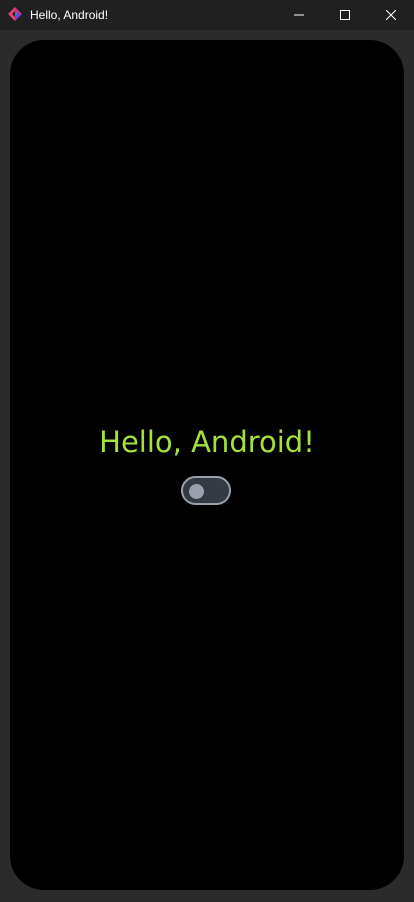 The height and width of the screenshot is (902, 414). I want to click on minimize-icon, so click(299, 15).